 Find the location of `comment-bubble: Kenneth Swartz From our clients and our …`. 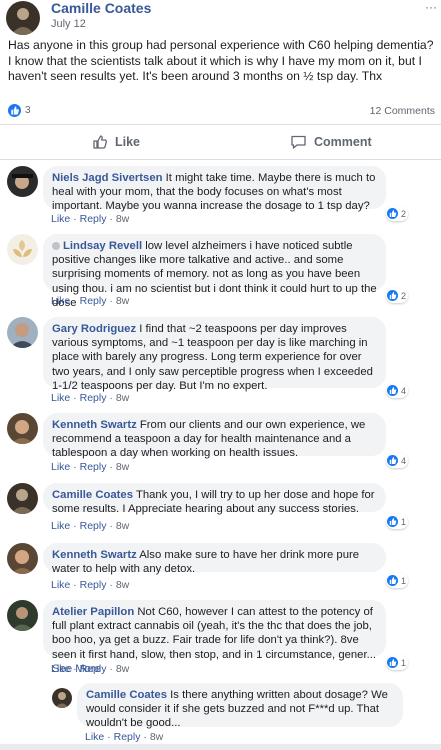

comment-bubble: Kenneth Swartz From our clients and our … is located at coordinates (214, 436).